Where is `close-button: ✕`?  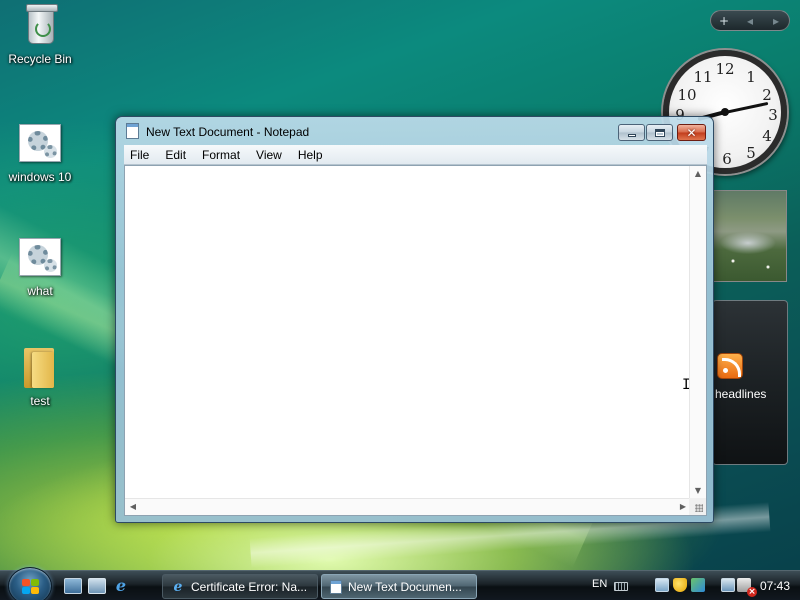
close-button: ✕ is located at coordinates (691, 132).